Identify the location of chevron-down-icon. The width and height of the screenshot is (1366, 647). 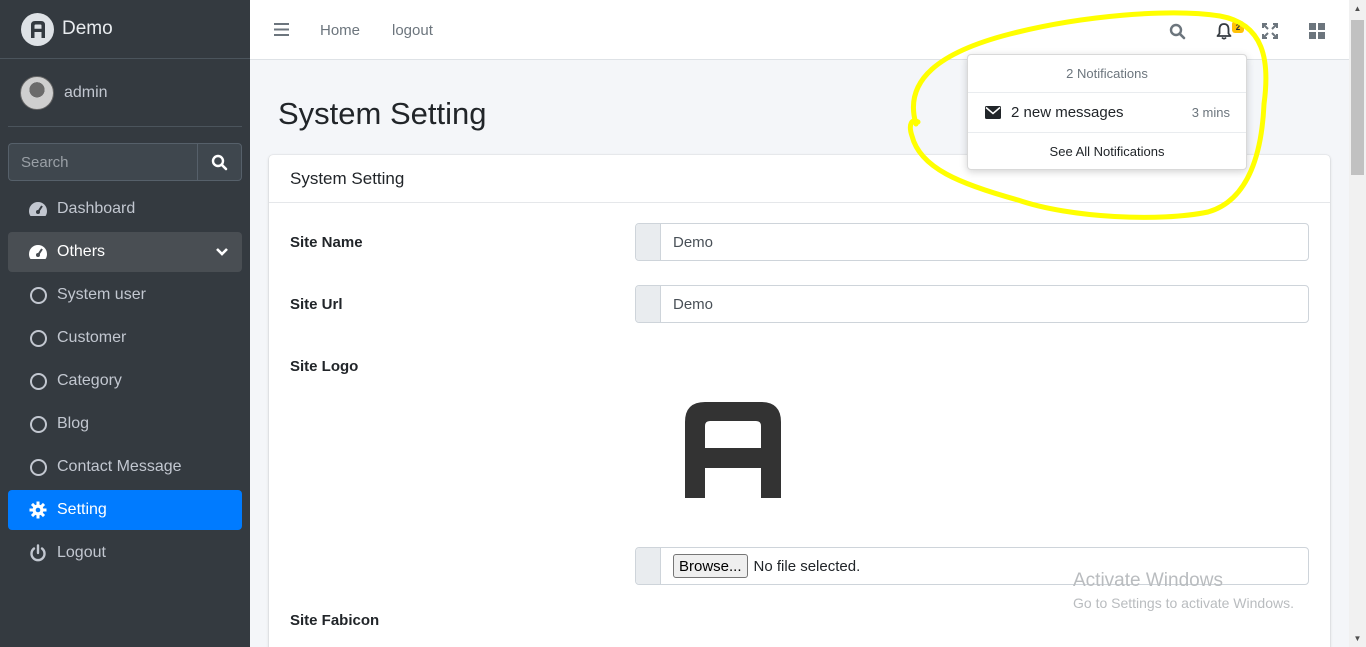
(222, 253).